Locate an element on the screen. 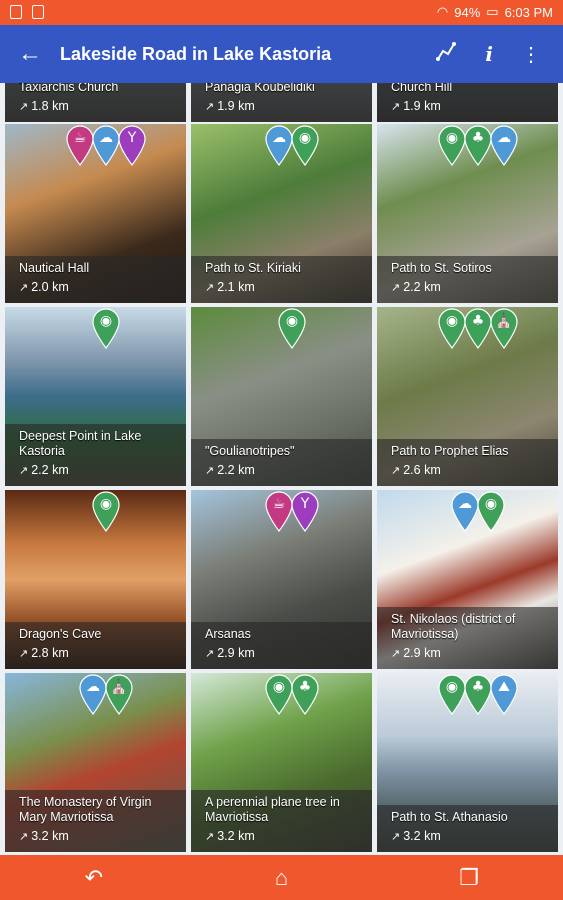 The height and width of the screenshot is (900, 563). sightseeing-icon: ☁ is located at coordinates (504, 145).